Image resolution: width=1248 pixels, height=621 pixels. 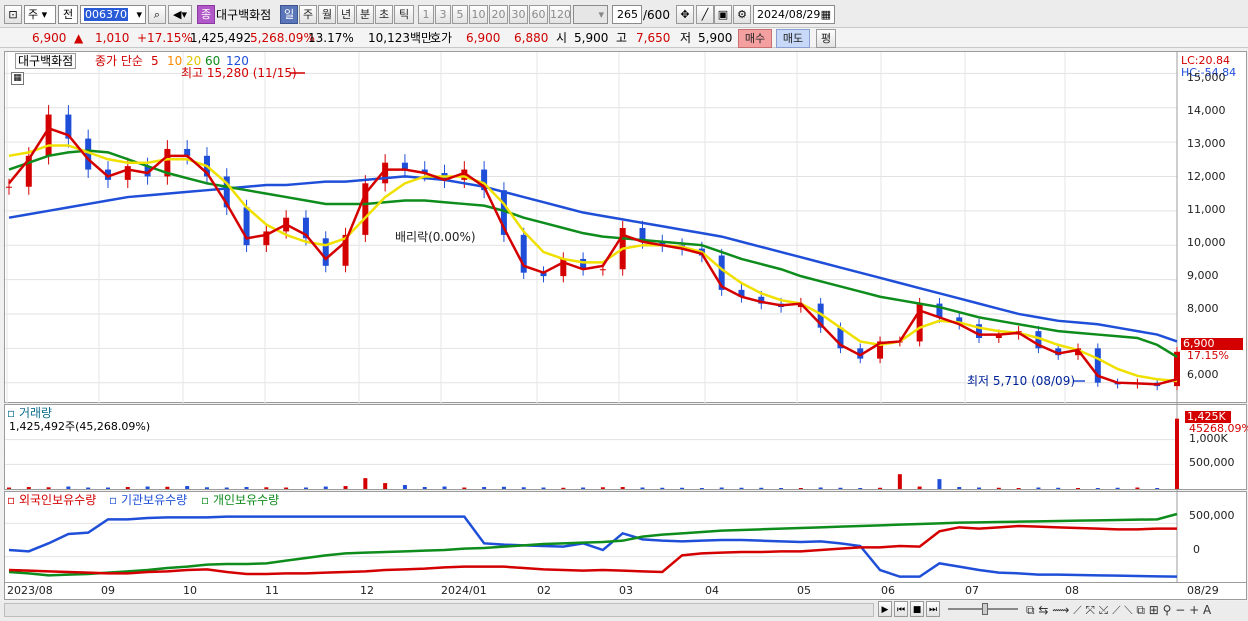 What do you see at coordinates (685, 14) in the screenshot?
I see `crosshair-icon: ✥` at bounding box center [685, 14].